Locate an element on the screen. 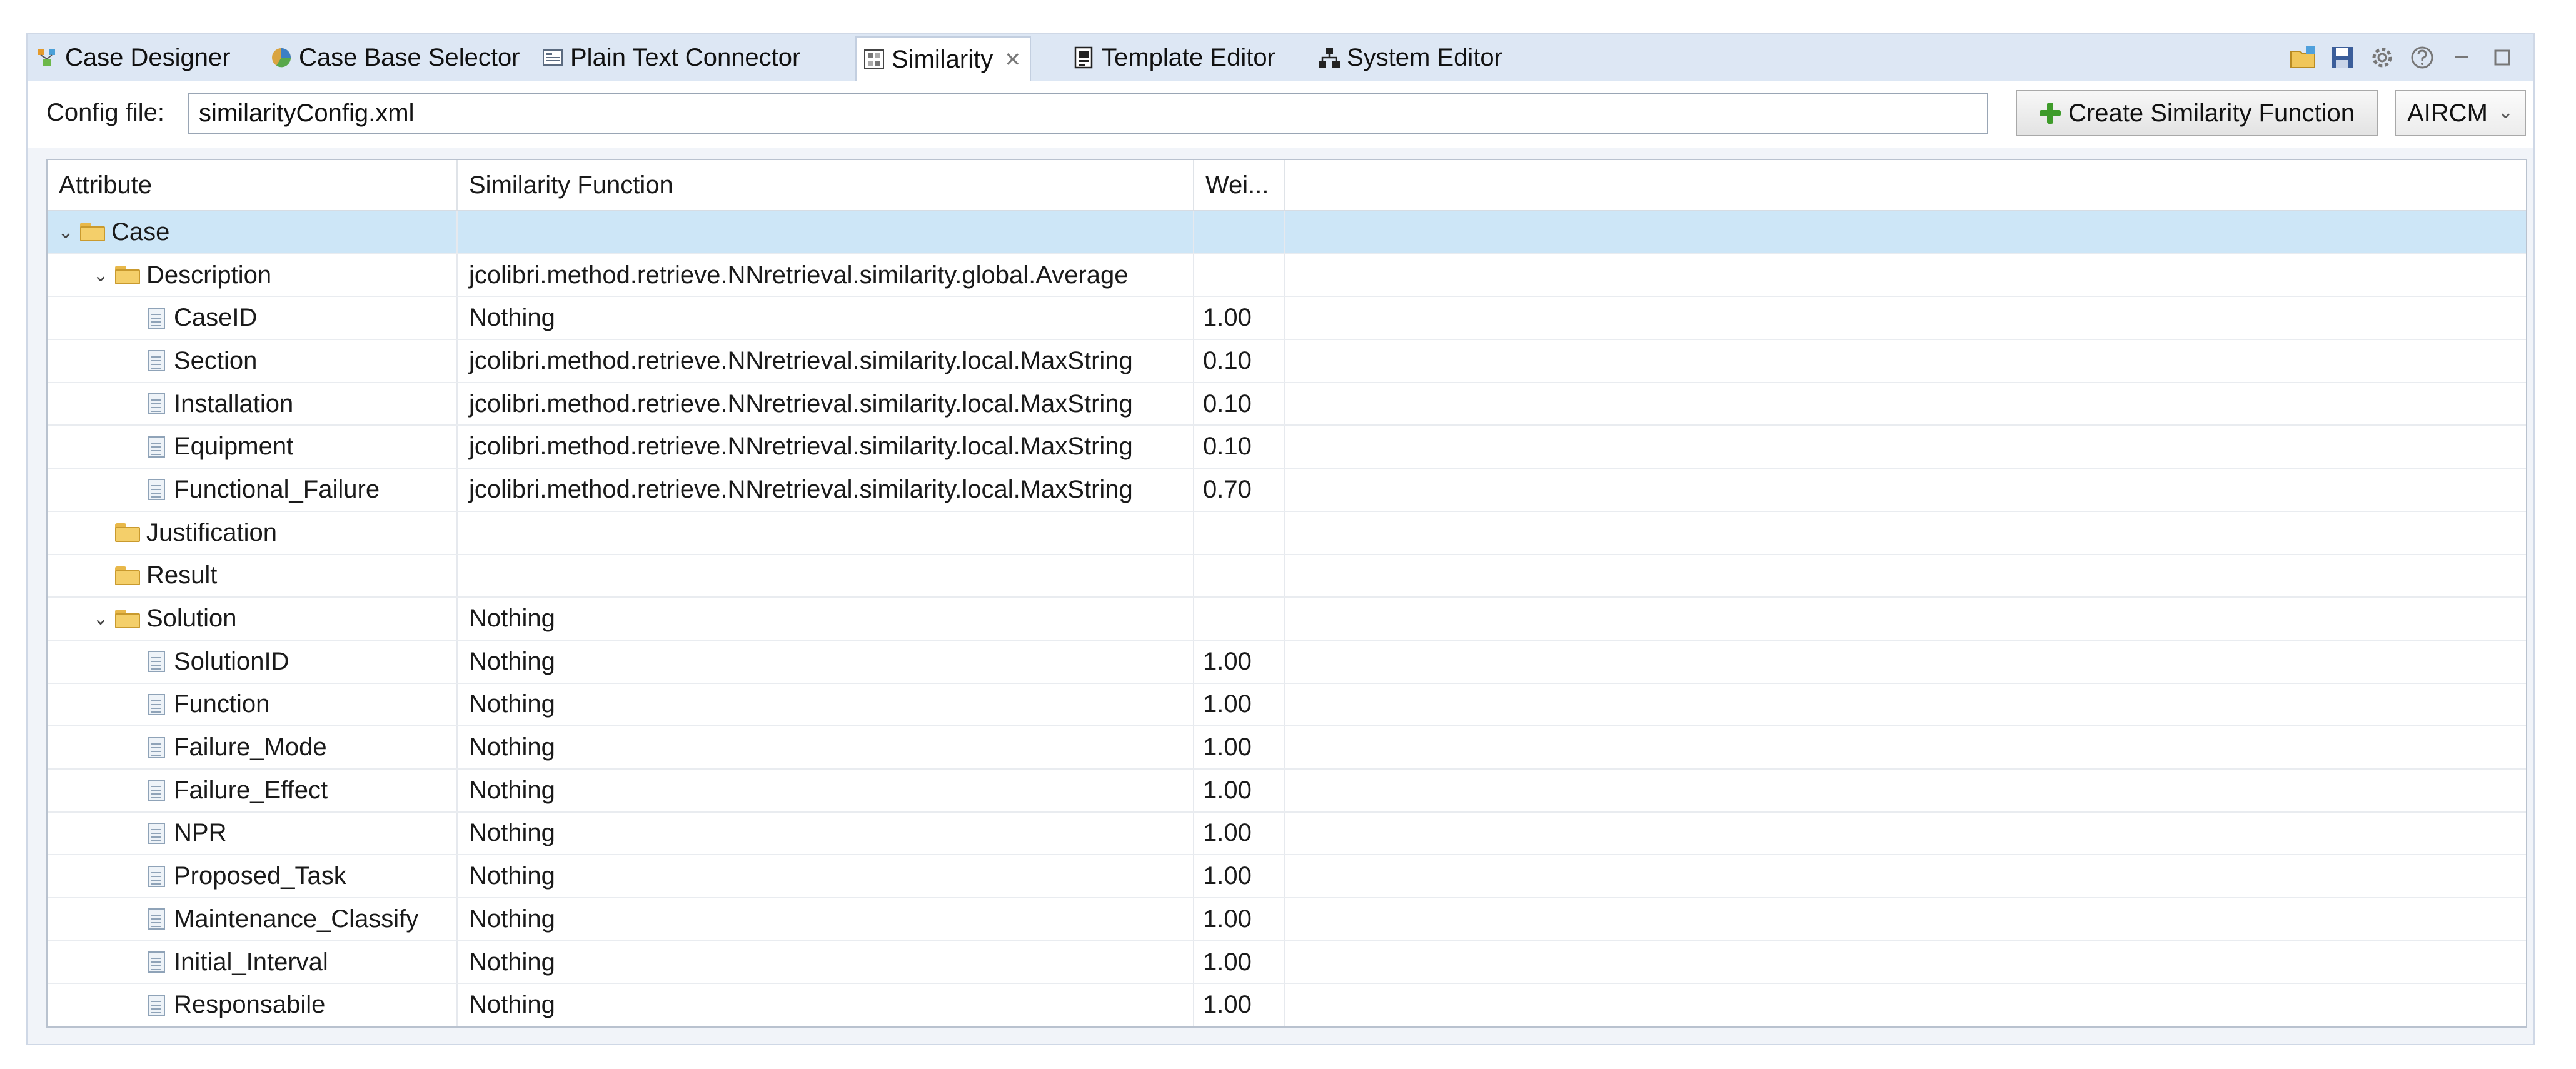 The image size is (2576, 1069). attribute-name: Solution is located at coordinates (191, 619).